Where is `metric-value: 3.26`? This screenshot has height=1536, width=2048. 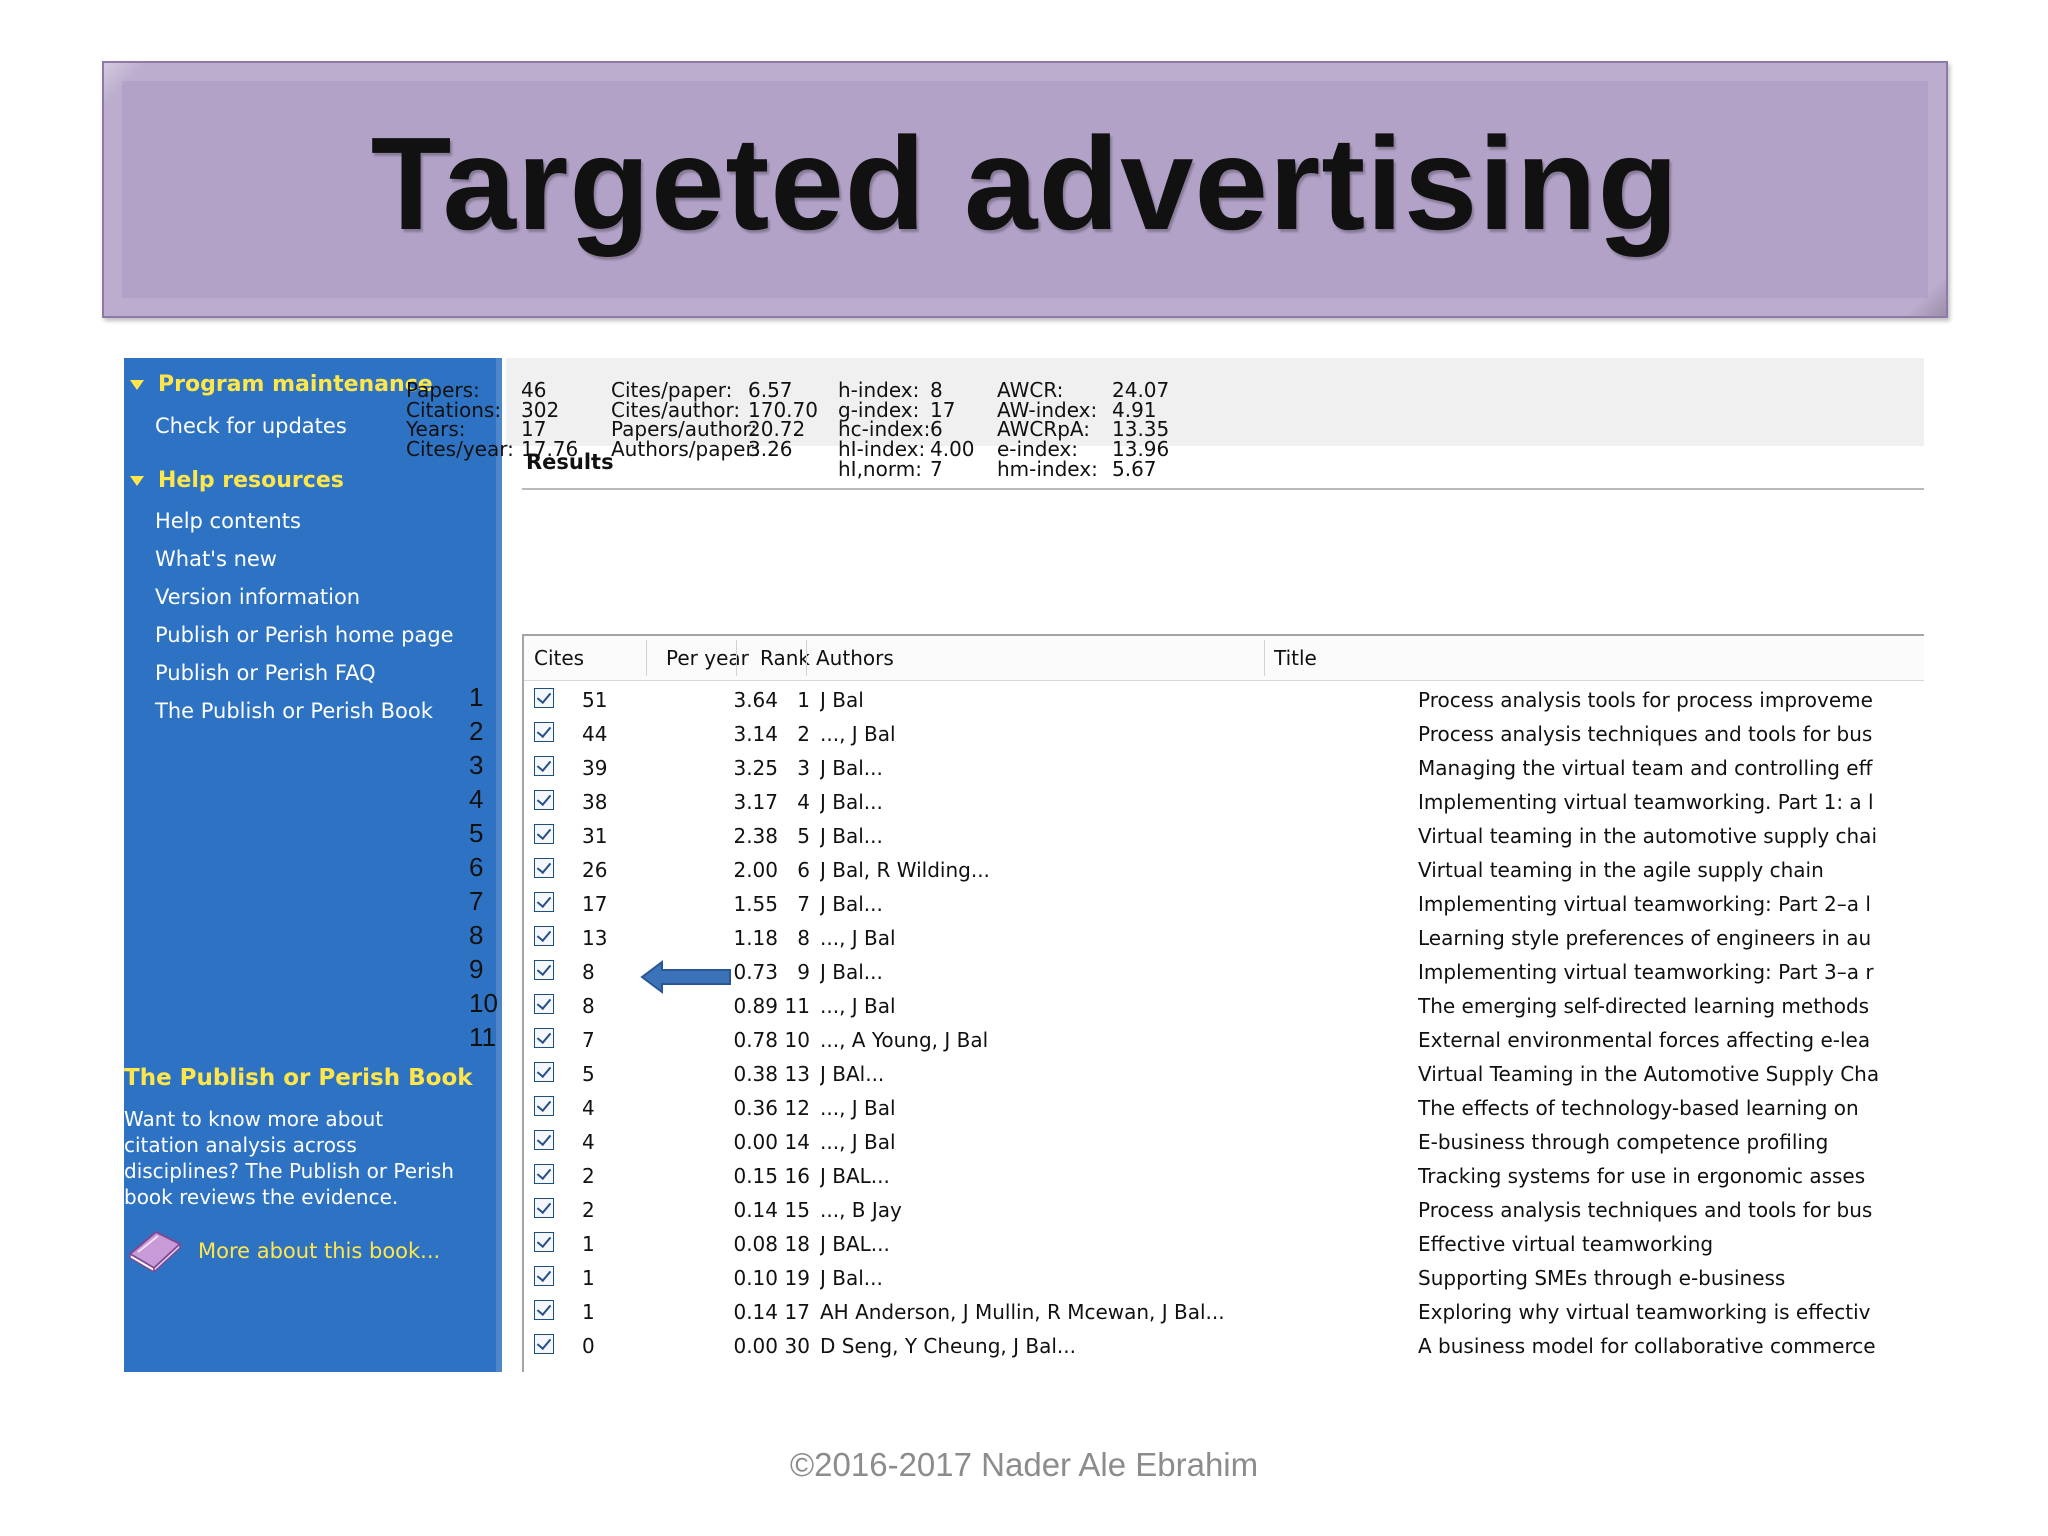
metric-value: 3.26 is located at coordinates (770, 449).